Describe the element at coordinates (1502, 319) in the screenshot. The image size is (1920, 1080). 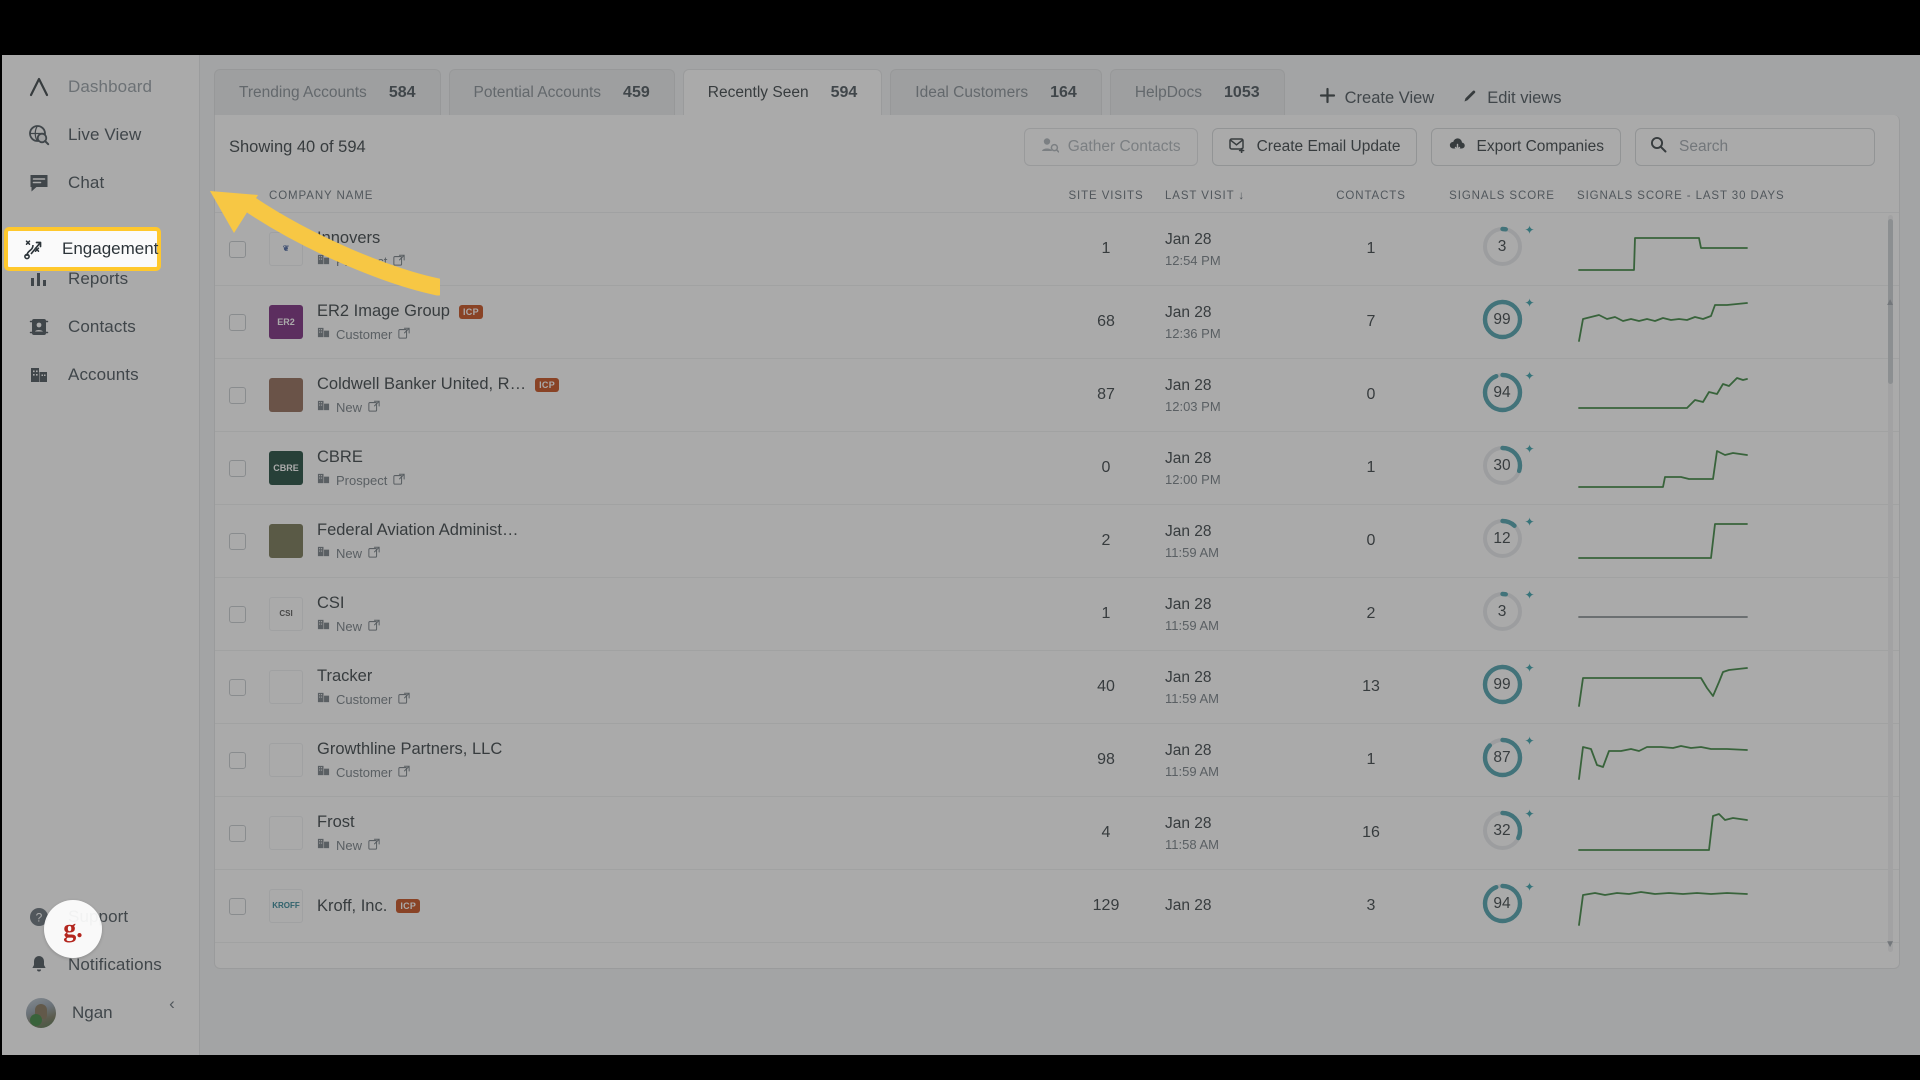
I see `signals-score-ring: 99` at that location.